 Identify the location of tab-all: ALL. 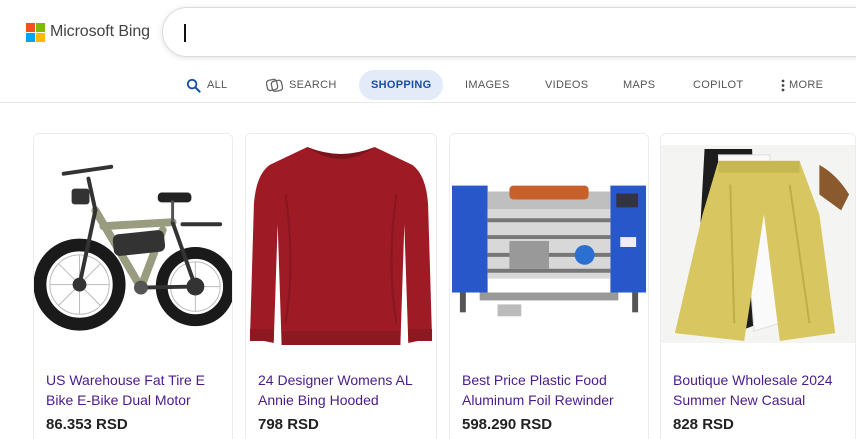
(206, 85).